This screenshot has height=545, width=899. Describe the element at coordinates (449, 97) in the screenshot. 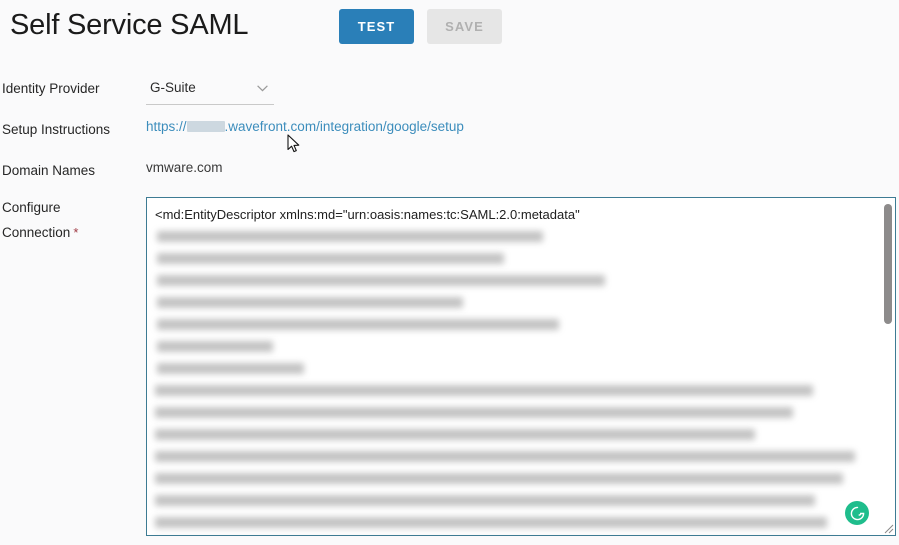

I see `field-row-identity-provider: Identity Provider G-Suite` at that location.